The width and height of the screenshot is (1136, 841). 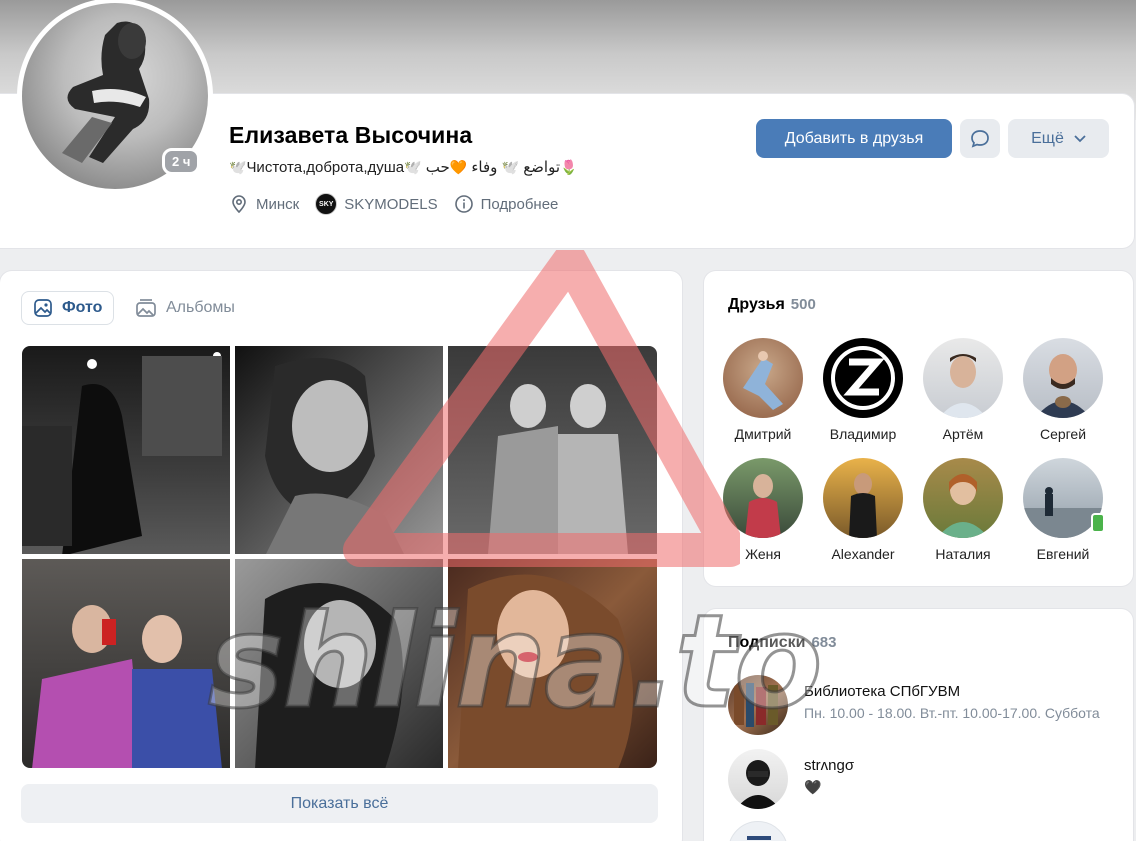 I want to click on skymodels-logo: SKY, so click(x=326, y=204).